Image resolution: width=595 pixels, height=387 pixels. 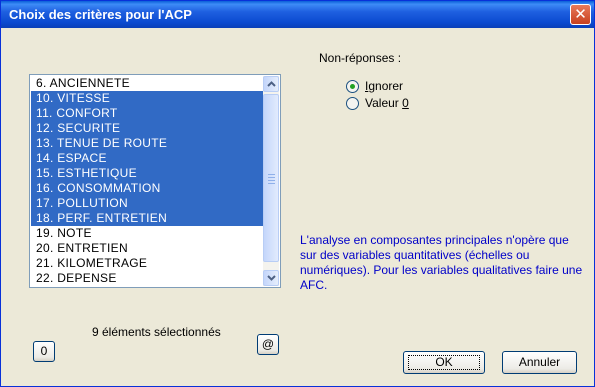 I want to click on list-item: 15. ESTHETIQUE, so click(x=147, y=173).